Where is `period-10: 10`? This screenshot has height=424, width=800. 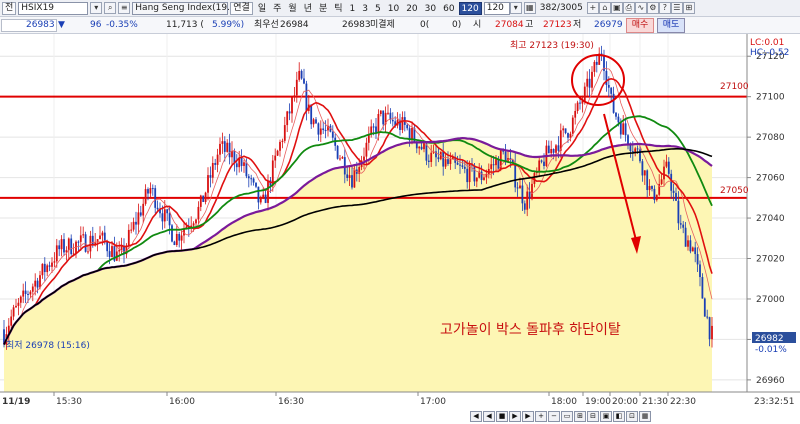
period-10: 10 is located at coordinates (393, 8).